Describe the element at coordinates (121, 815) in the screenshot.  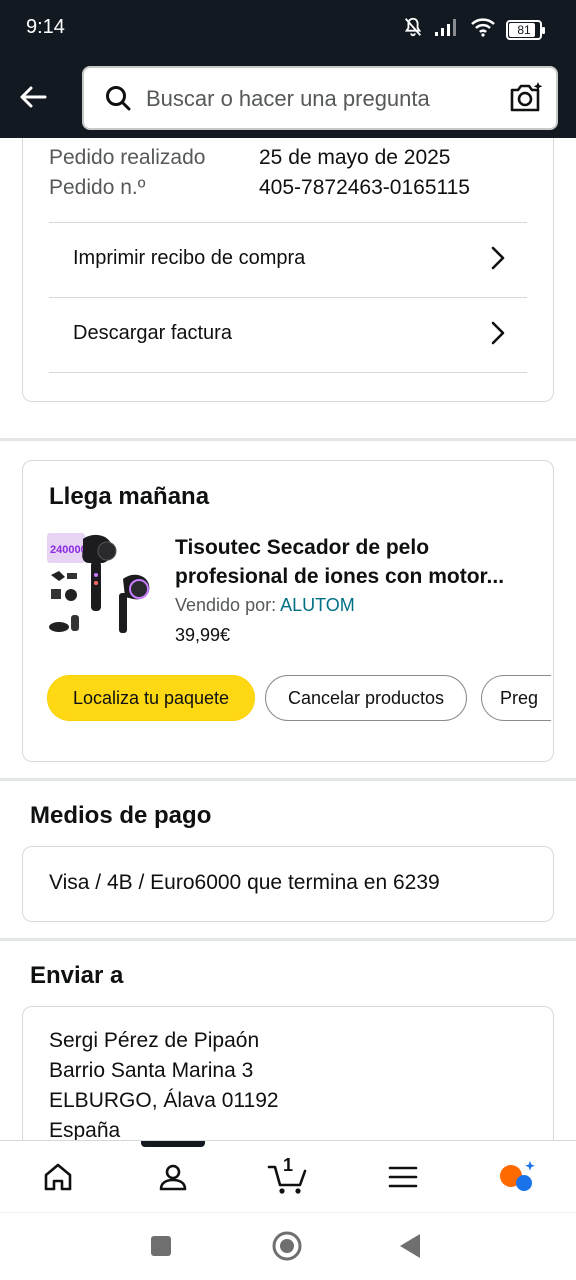
I see `payment-methods-title: Medios de pago` at that location.